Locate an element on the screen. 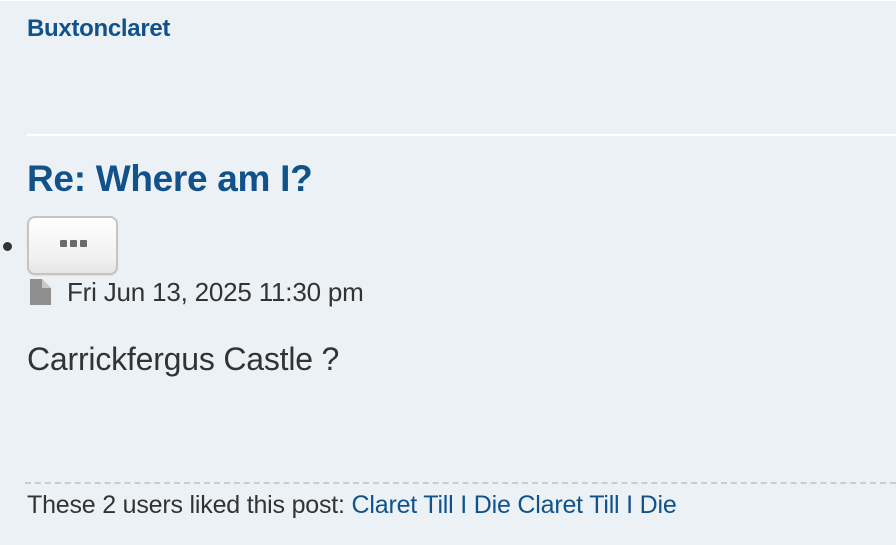 Image resolution: width=896 pixels, height=545 pixels. post-date-text: Fri Jun 13, 2025 11:30 pm is located at coordinates (215, 291).